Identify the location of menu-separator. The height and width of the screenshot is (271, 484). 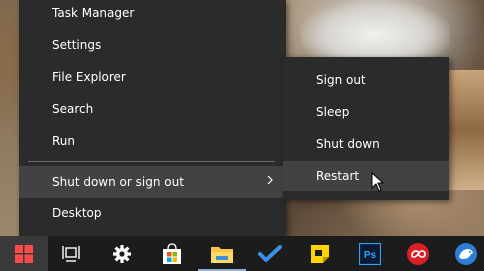
(151, 161).